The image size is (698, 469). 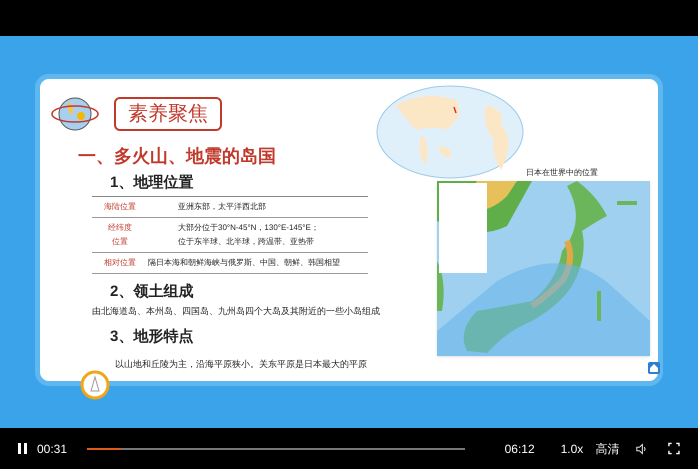 What do you see at coordinates (151, 336) in the screenshot?
I see `section-title: 3、地形特点` at bounding box center [151, 336].